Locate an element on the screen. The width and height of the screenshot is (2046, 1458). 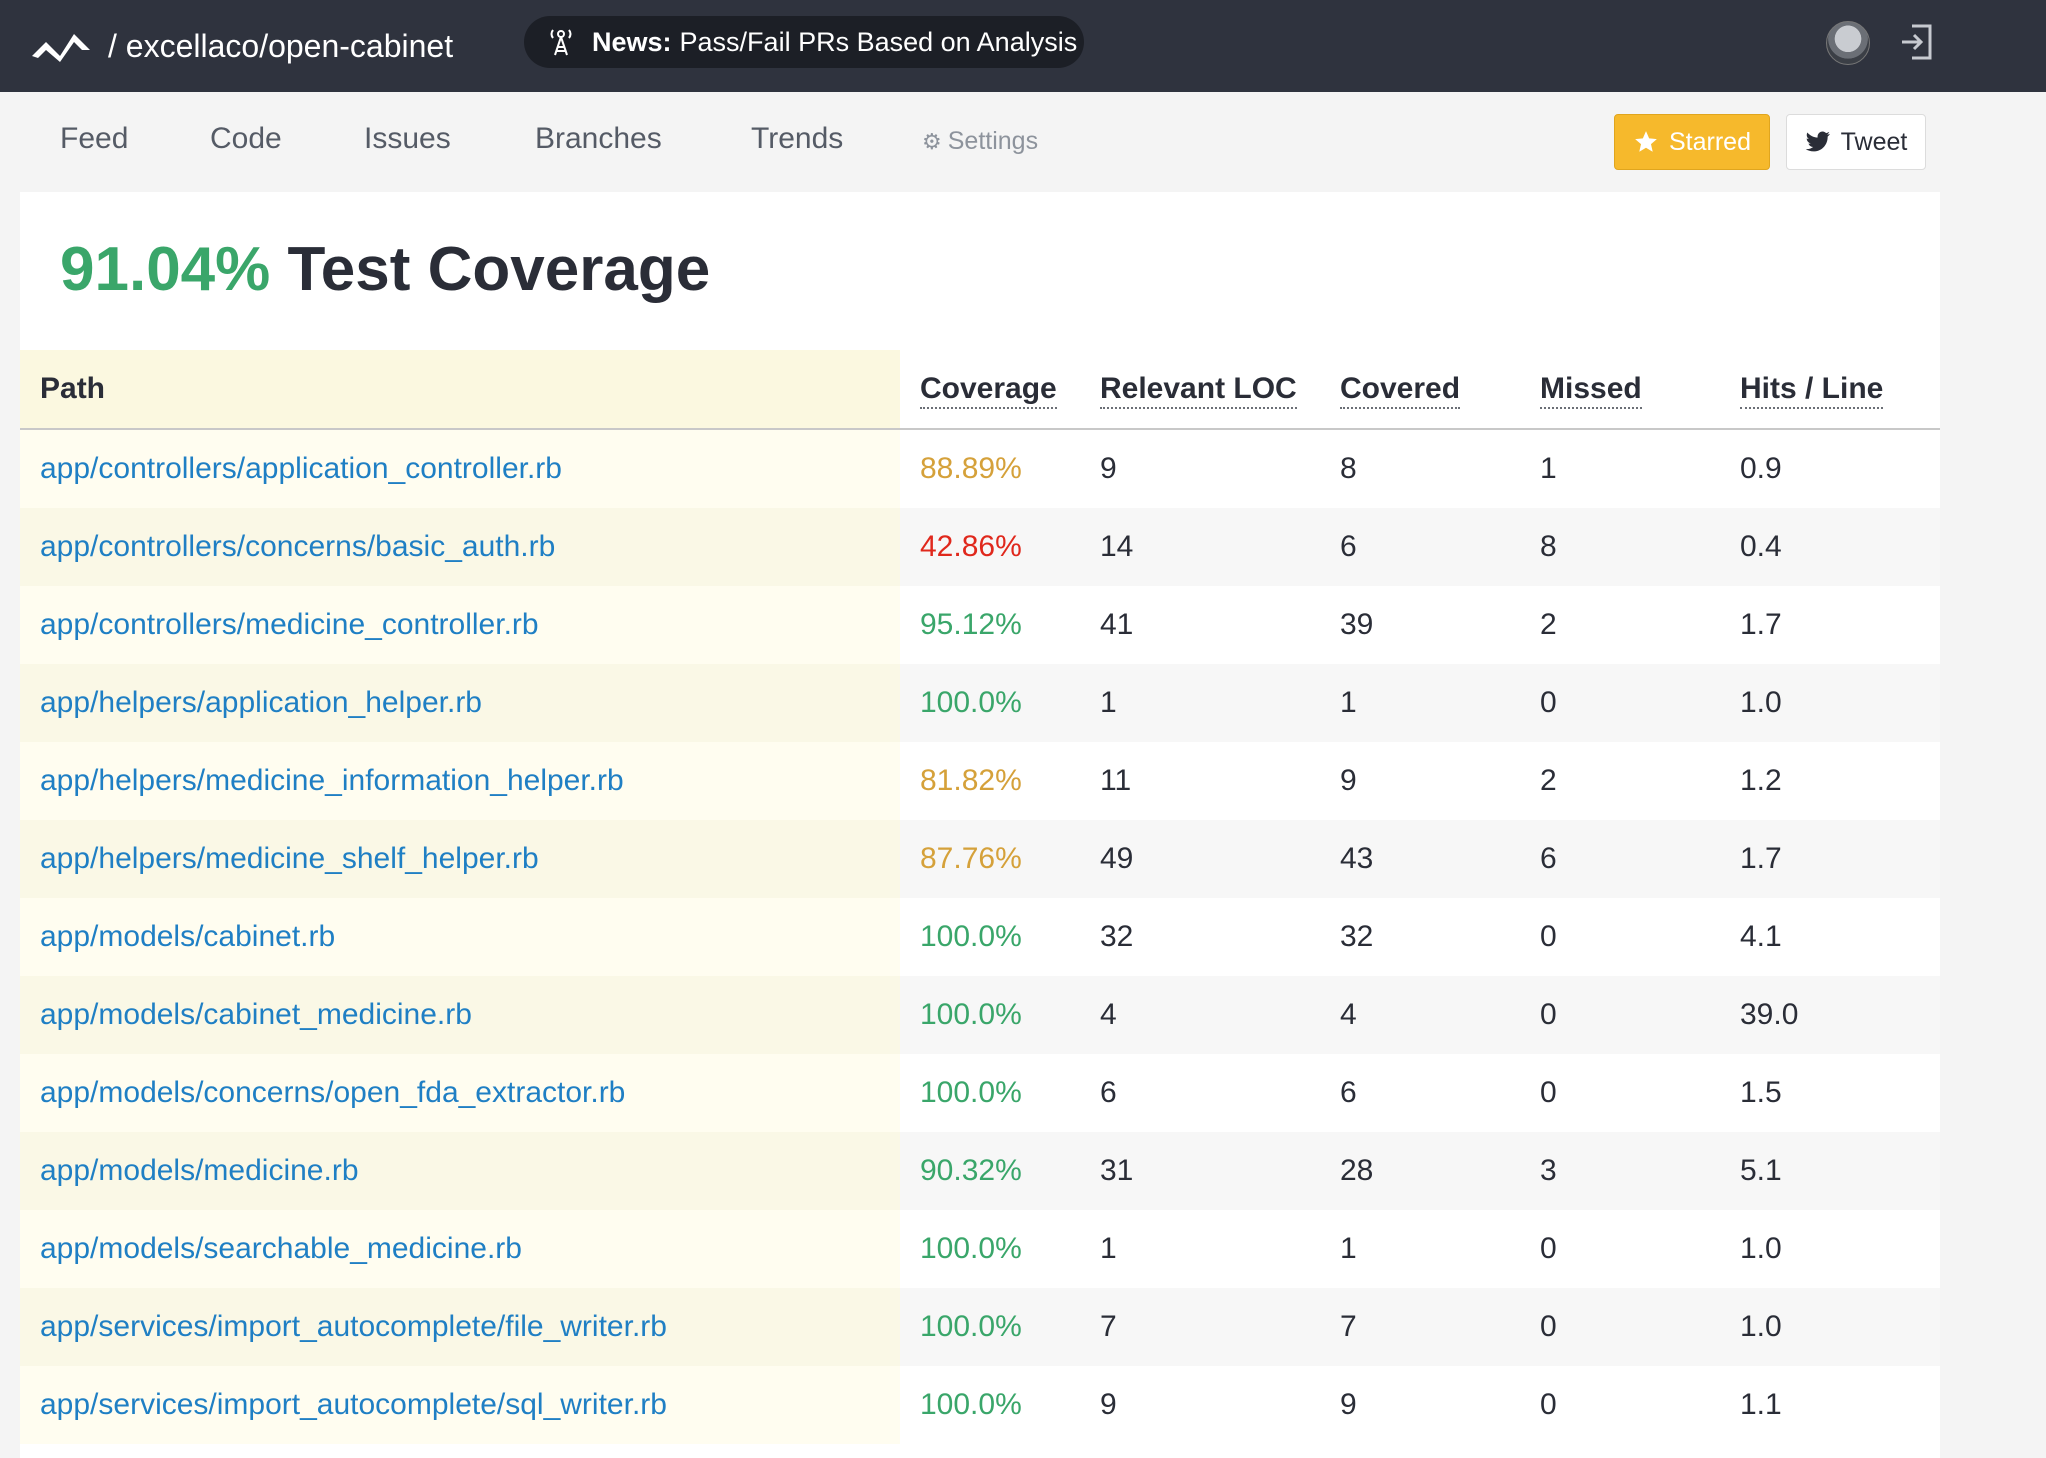
missed-cell: 6 is located at coordinates (1640, 859).